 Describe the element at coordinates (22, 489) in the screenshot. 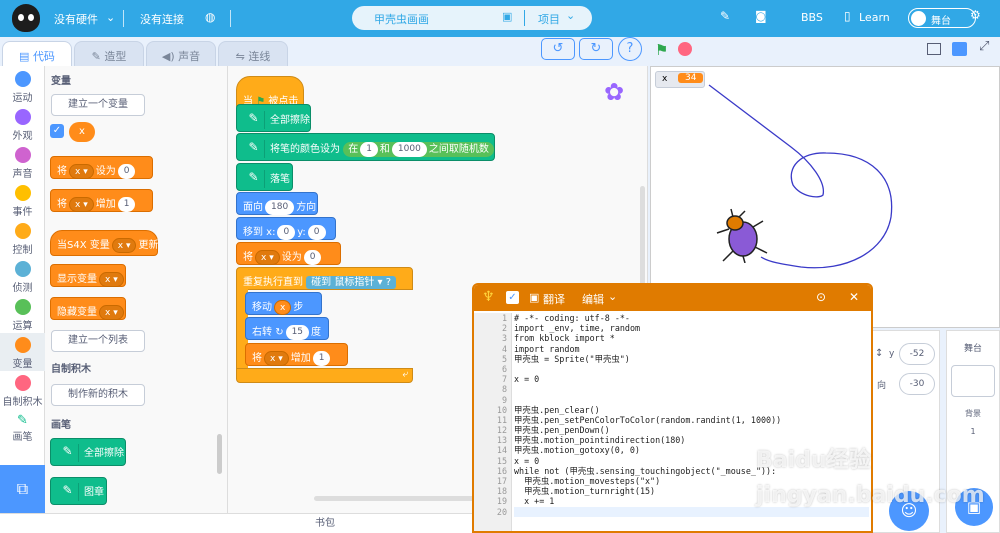

I see `add-extension-button: ⧉` at that location.